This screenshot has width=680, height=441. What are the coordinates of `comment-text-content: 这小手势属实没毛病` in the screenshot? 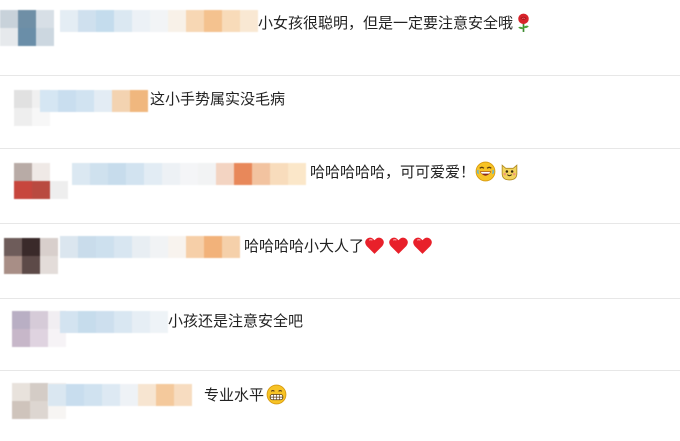 It's located at (218, 99).